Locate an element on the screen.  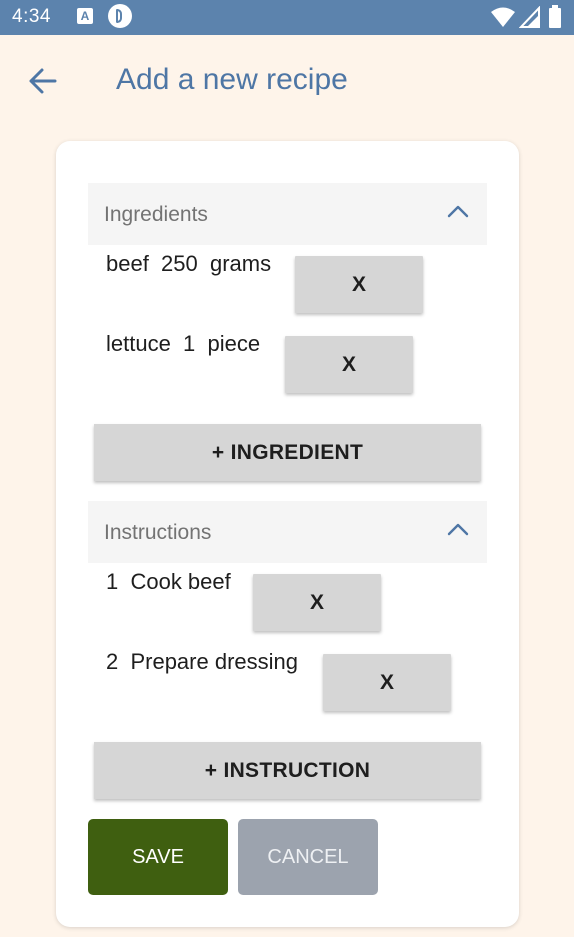
instructions-section-header: Instructions is located at coordinates (287, 532).